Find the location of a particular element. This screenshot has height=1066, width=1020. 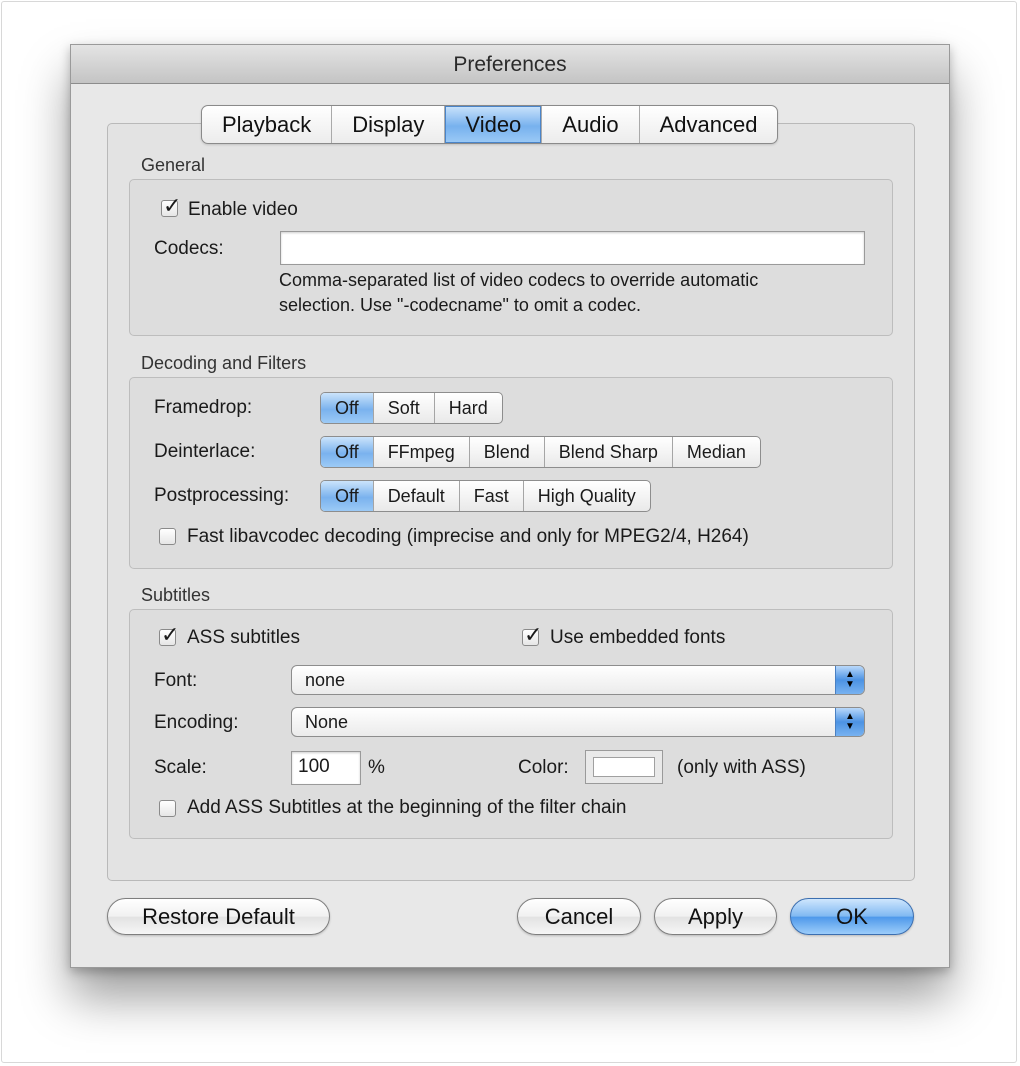

framedrop-hard: Hard is located at coordinates (468, 408).